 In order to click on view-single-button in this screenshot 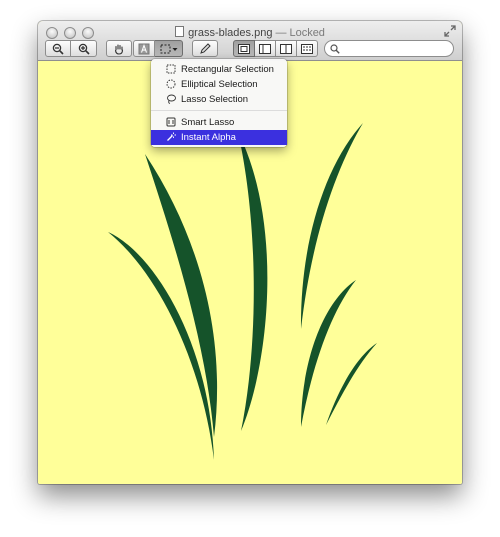, I will do `click(244, 48)`.